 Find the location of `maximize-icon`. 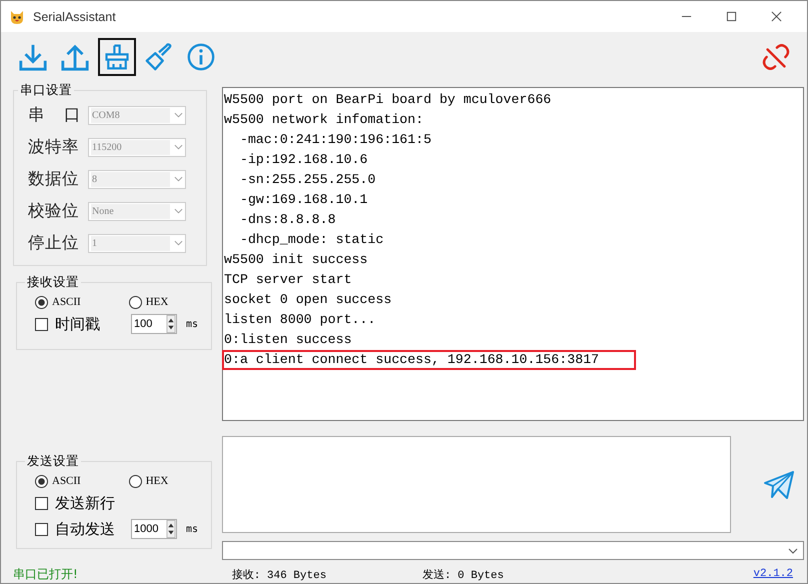

maximize-icon is located at coordinates (731, 16).